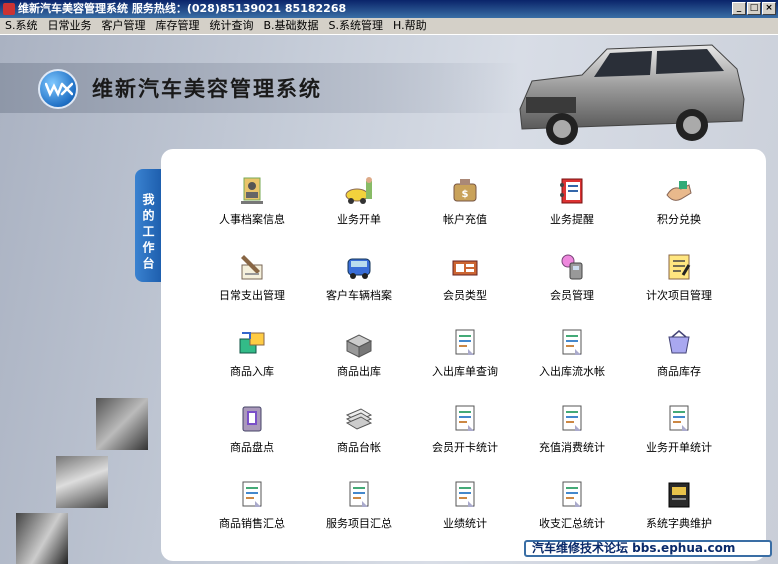  I want to click on goods-in-icon, so click(252, 343).